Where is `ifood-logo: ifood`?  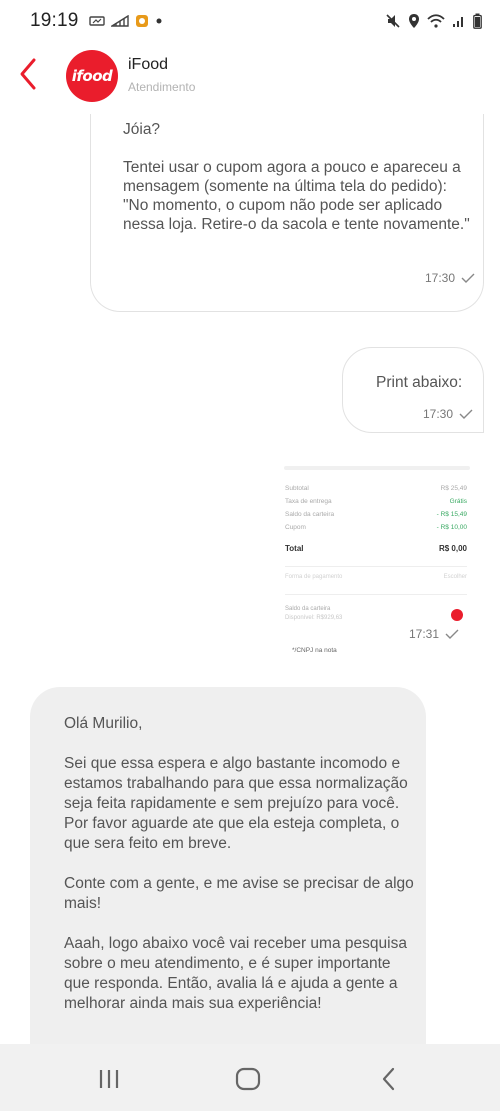
ifood-logo: ifood is located at coordinates (92, 76).